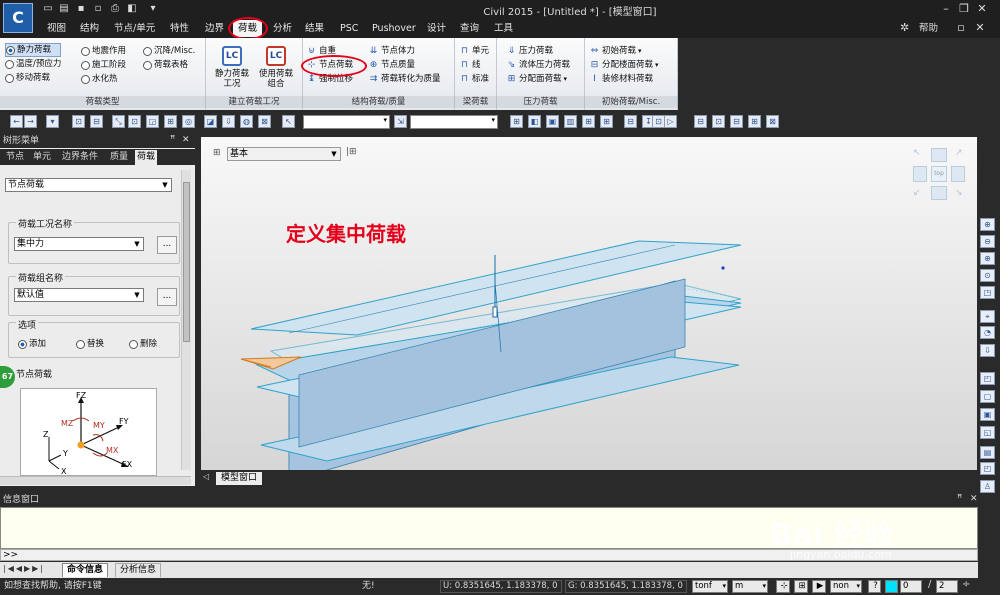  What do you see at coordinates (103, 79) in the screenshot?
I see `hydration-heat-option: 水化热` at bounding box center [103, 79].